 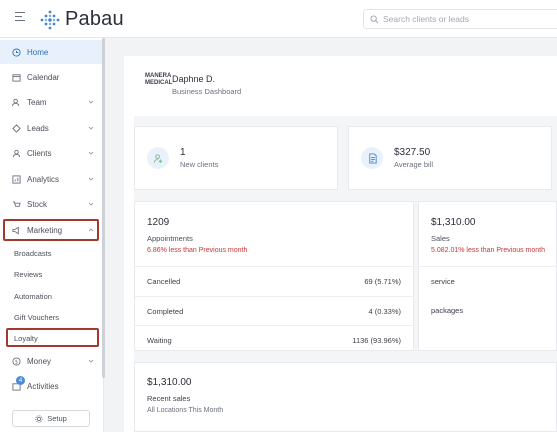 What do you see at coordinates (450, 158) in the screenshot?
I see `average-bill-card: $327.50 Average bill` at bounding box center [450, 158].